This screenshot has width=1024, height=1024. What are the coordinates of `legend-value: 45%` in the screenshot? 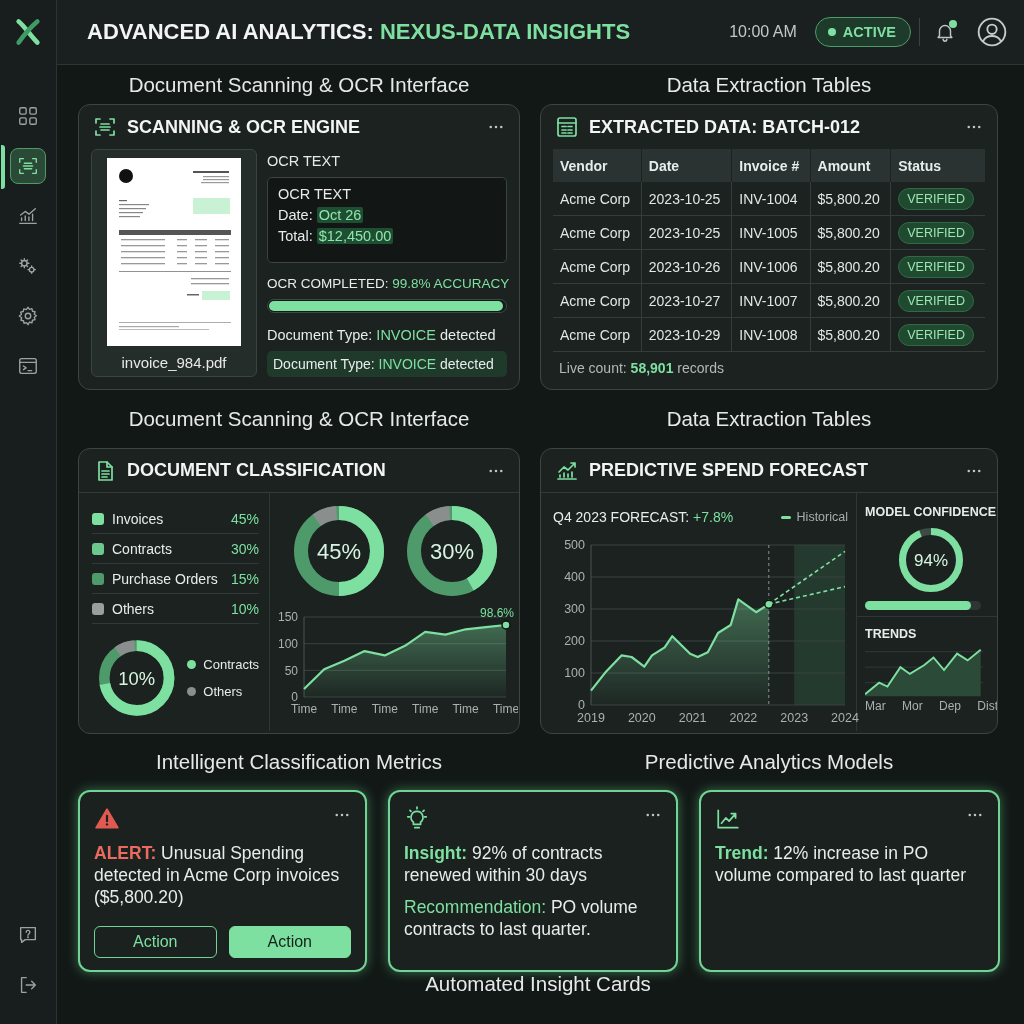 It's located at (244, 518).